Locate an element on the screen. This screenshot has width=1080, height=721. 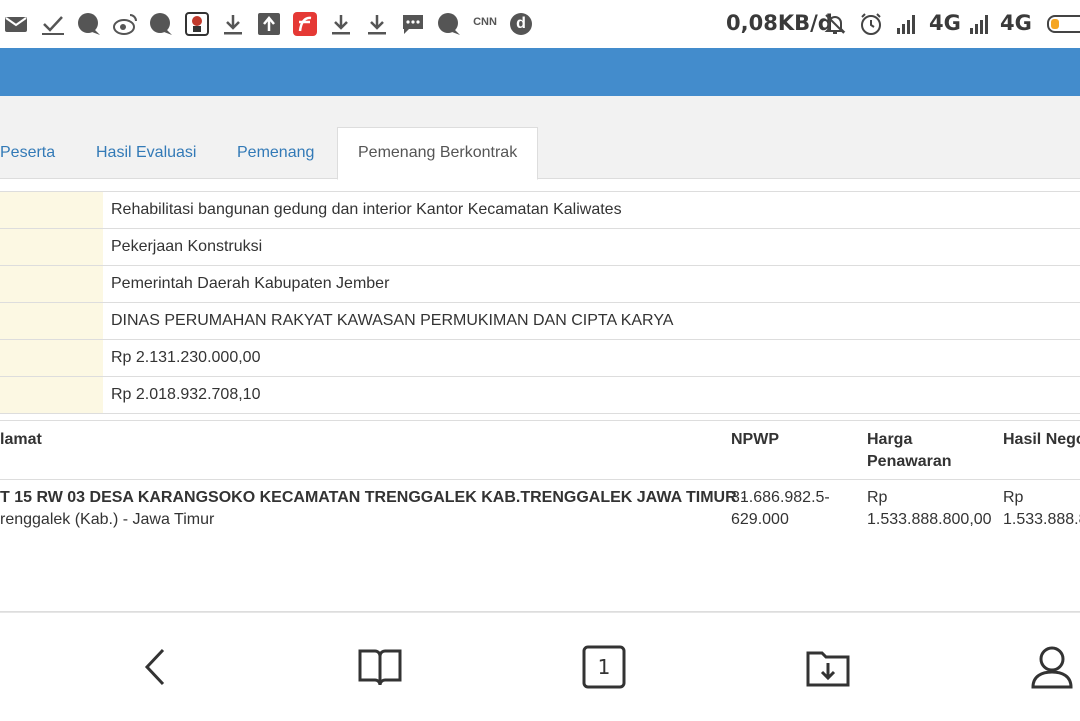
hps-value: Rp 2.018.932.708,10 is located at coordinates (186, 394).